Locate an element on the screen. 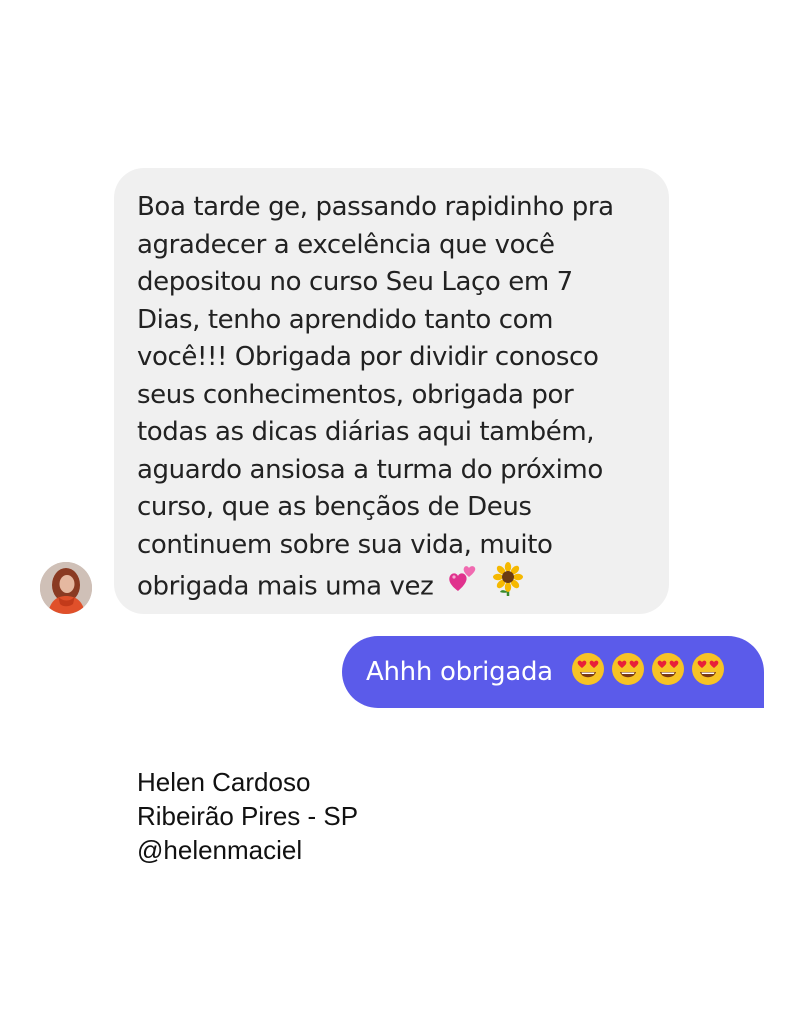  outgoing-message-text: Ahhh obrigada is located at coordinates (459, 672).